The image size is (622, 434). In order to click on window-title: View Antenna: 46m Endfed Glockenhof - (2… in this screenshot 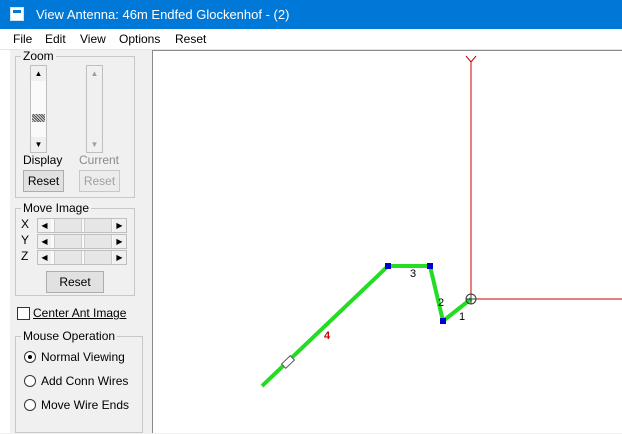, I will do `click(163, 14)`.